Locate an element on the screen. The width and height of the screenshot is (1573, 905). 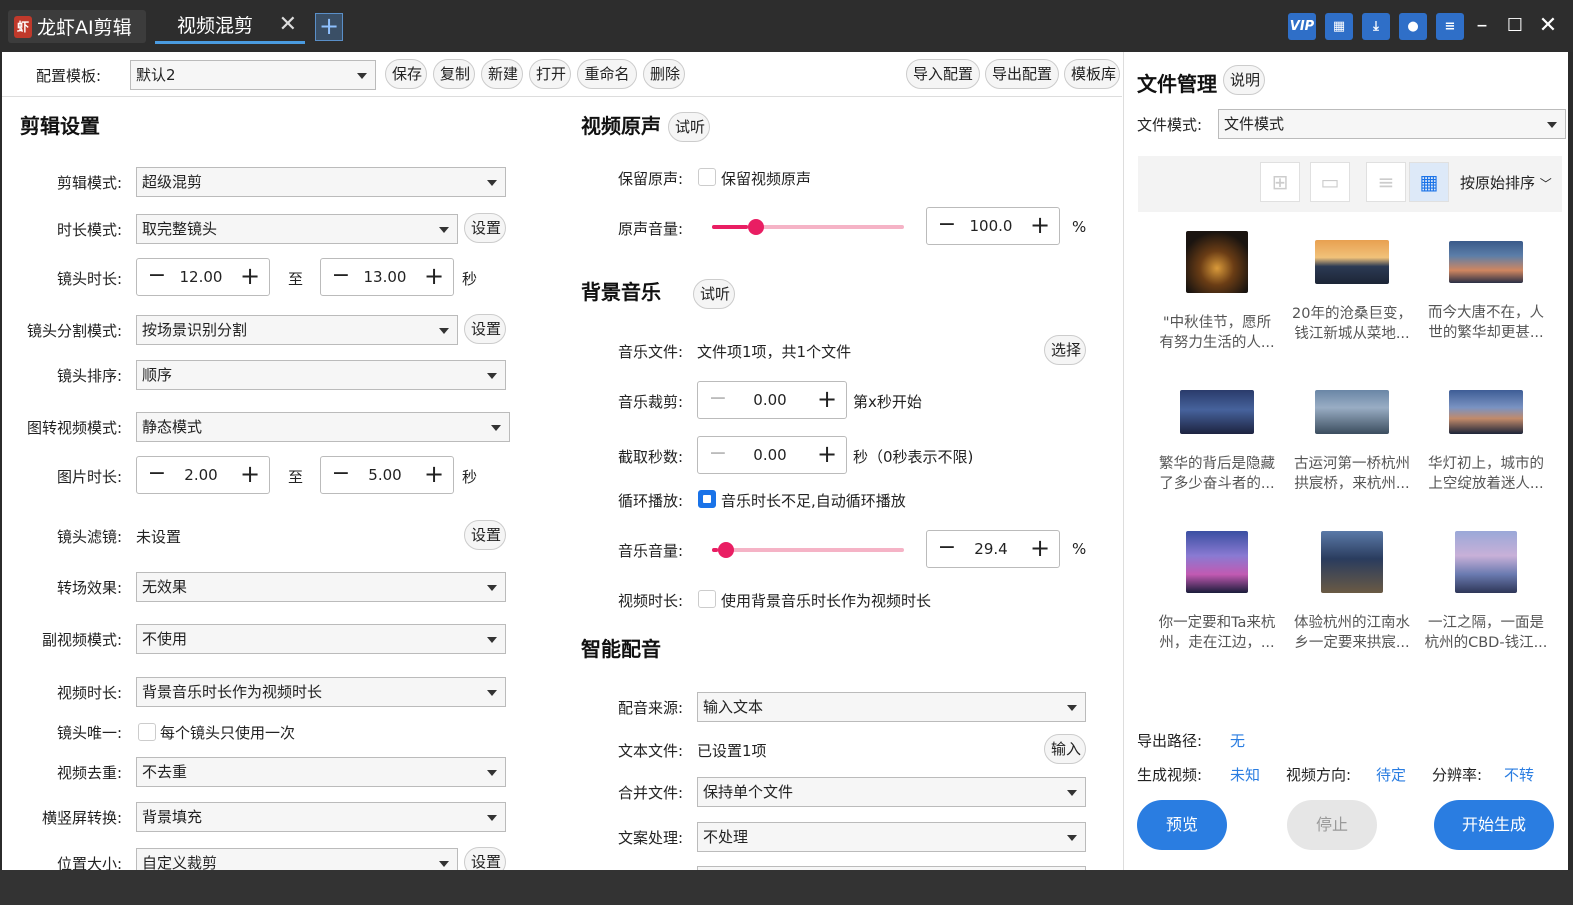
shot-length-min-value: 12.00 is located at coordinates (201, 277).